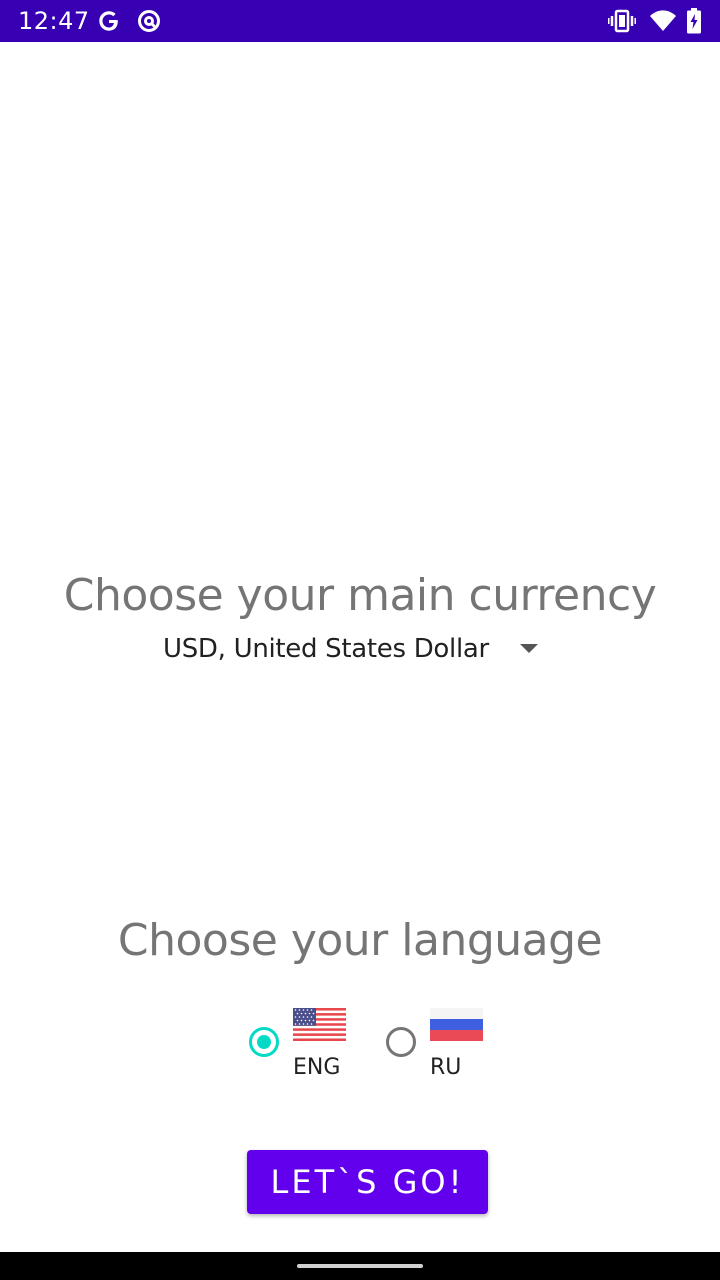 The height and width of the screenshot is (1280, 720). Describe the element at coordinates (360, 940) in the screenshot. I see `language-title: Choose your language` at that location.